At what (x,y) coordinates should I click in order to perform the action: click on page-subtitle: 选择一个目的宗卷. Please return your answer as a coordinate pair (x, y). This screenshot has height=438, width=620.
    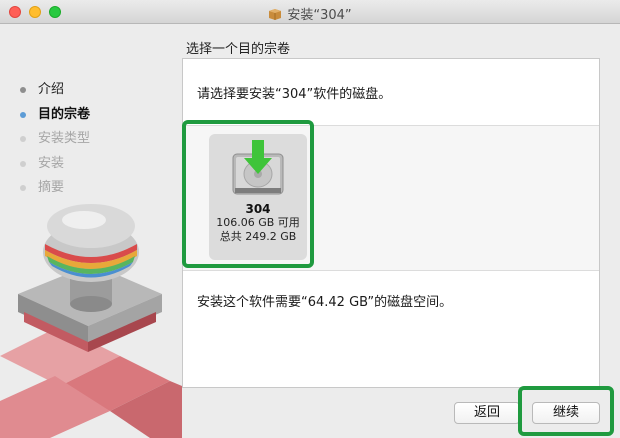
    Looking at the image, I should click on (238, 49).